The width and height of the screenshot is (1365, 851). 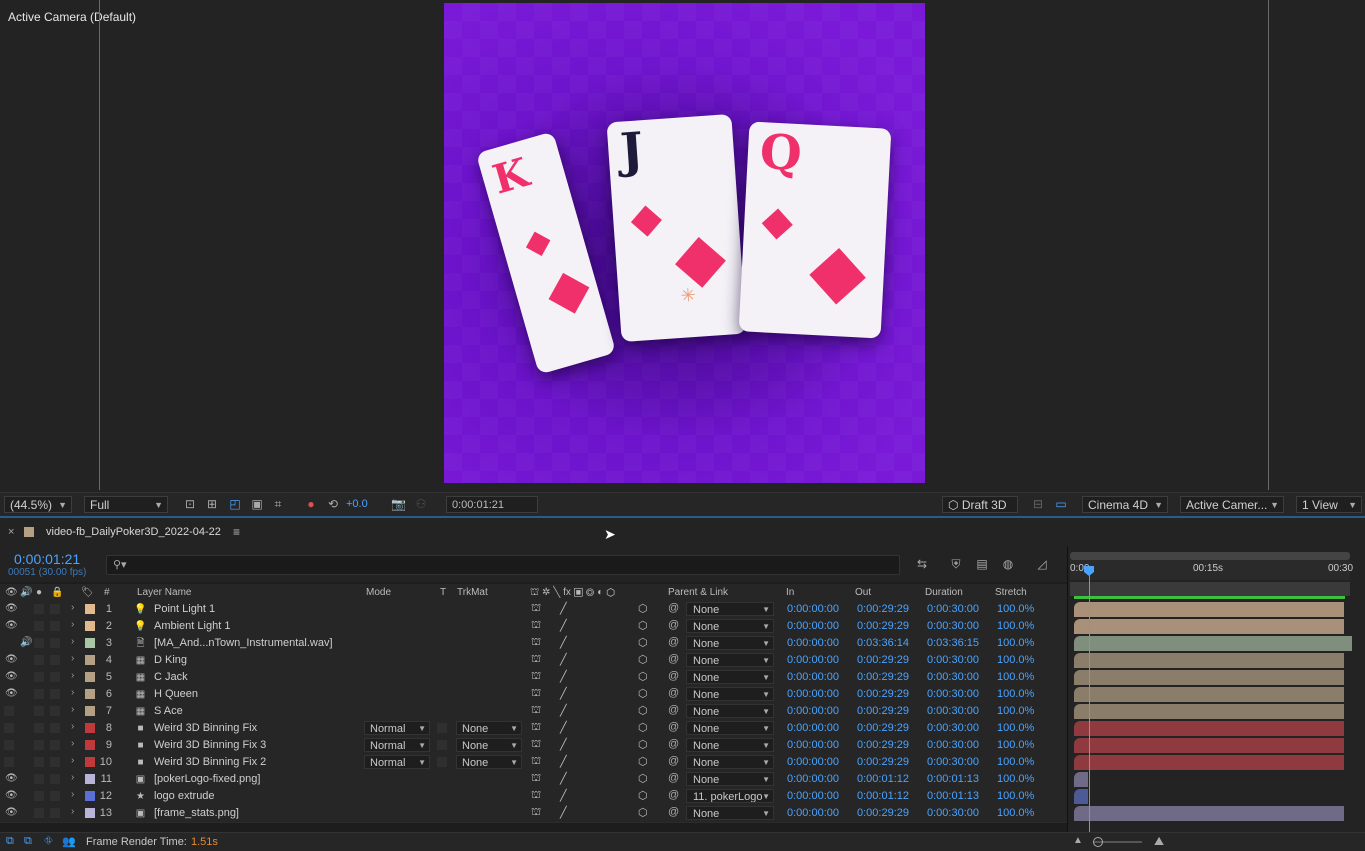 What do you see at coordinates (1008, 564) in the screenshot?
I see `frame-blending-icon: ◍` at bounding box center [1008, 564].